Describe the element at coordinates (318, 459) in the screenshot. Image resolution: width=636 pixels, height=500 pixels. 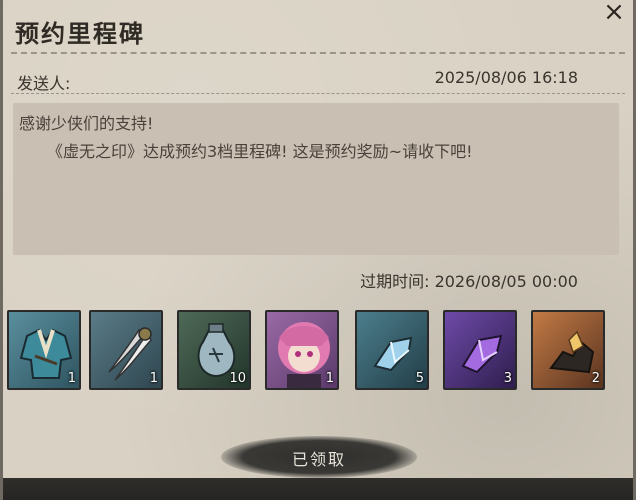
I see `claimed-label: 已领取` at that location.